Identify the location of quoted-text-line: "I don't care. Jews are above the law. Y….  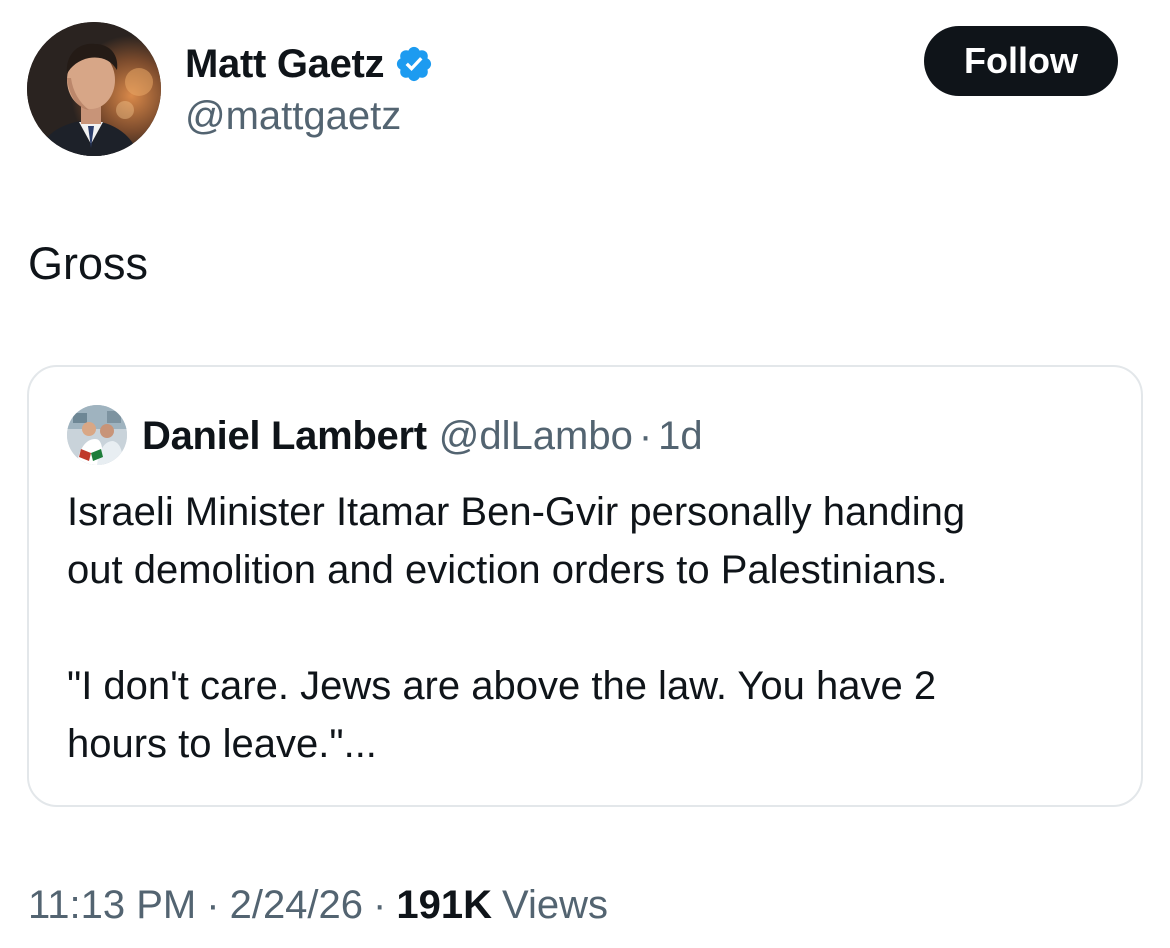
(502, 686).